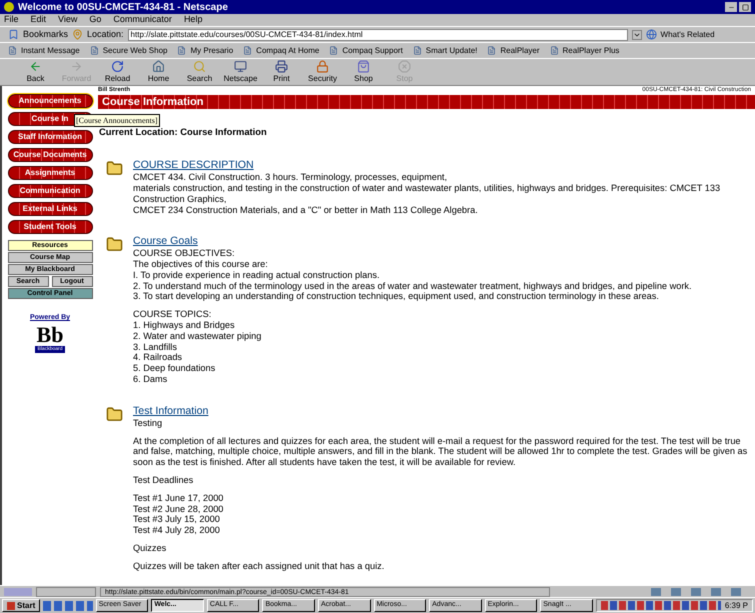 This screenshot has width=755, height=613. Describe the element at coordinates (105, 34) in the screenshot. I see `location-label: Location:` at that location.